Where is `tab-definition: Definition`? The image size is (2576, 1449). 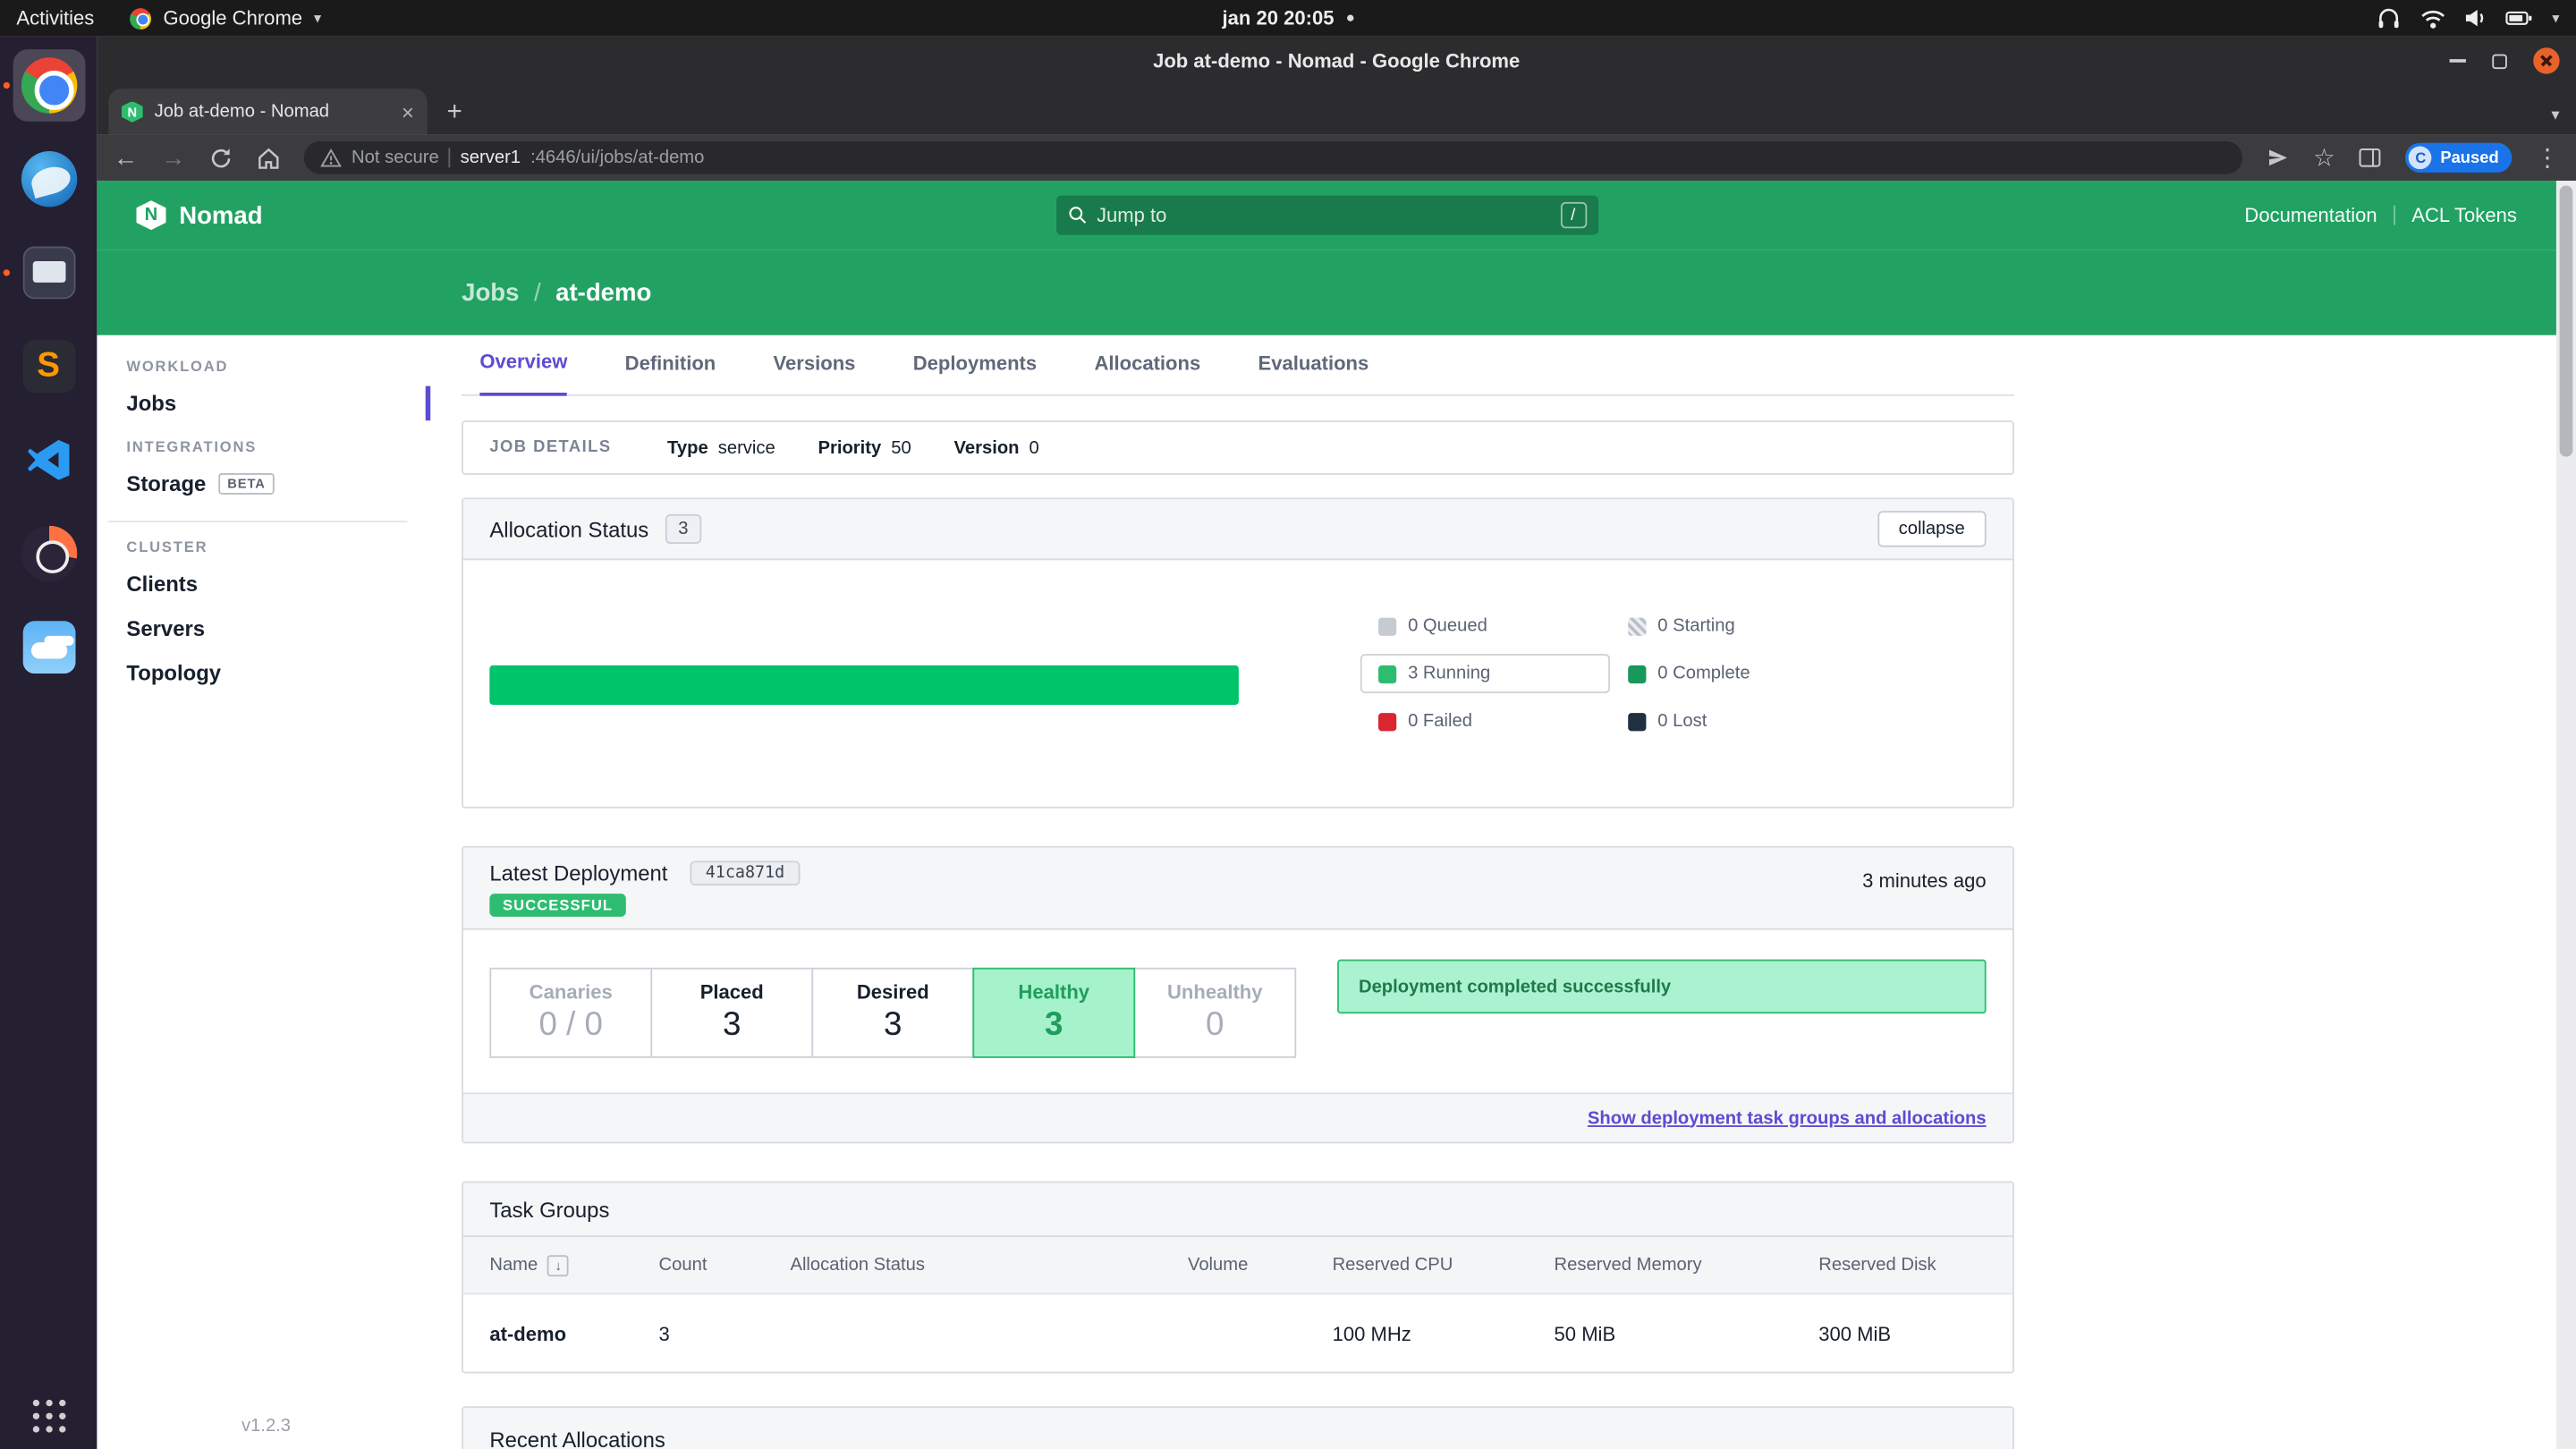 tab-definition: Definition is located at coordinates (670, 373).